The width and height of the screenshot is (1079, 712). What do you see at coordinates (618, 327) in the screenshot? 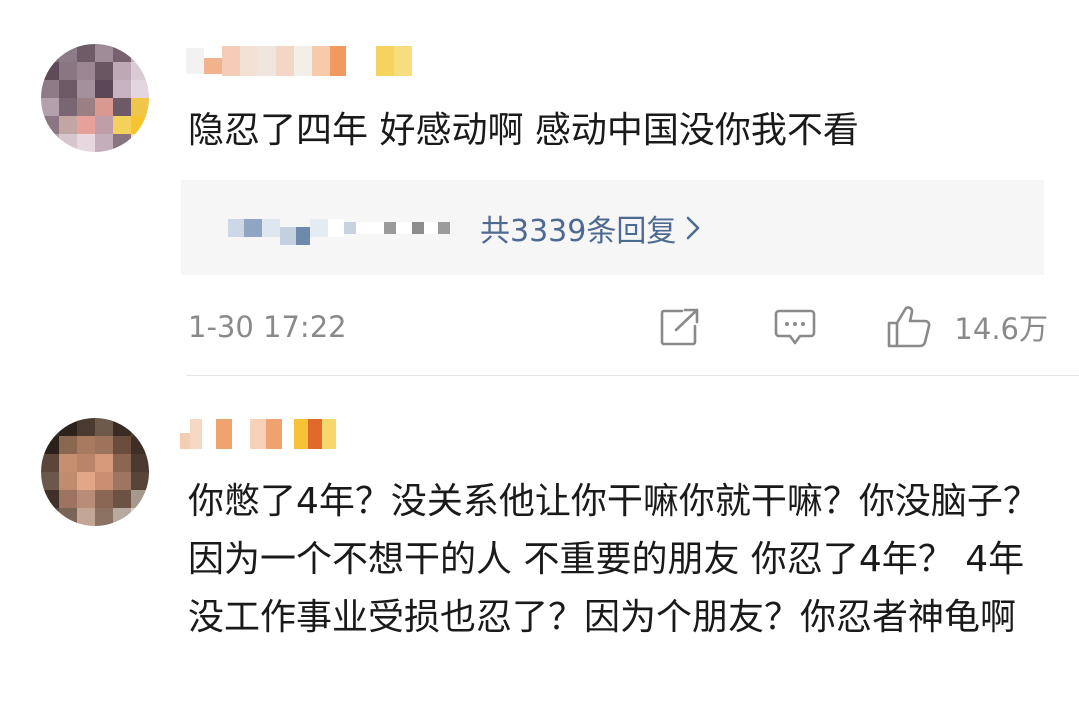
I see `comment-meta: 1-30 17:22 14.6万` at bounding box center [618, 327].